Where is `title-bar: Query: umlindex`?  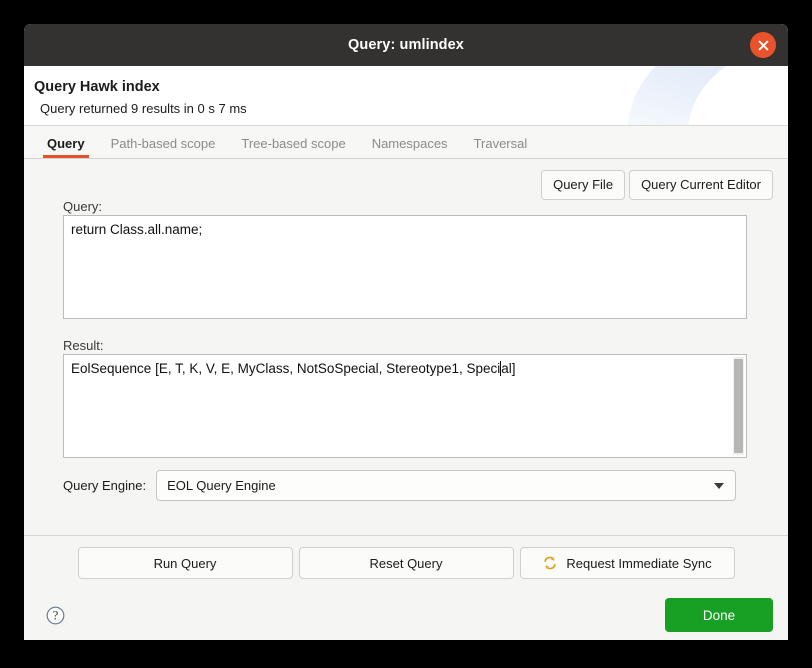 title-bar: Query: umlindex is located at coordinates (406, 45).